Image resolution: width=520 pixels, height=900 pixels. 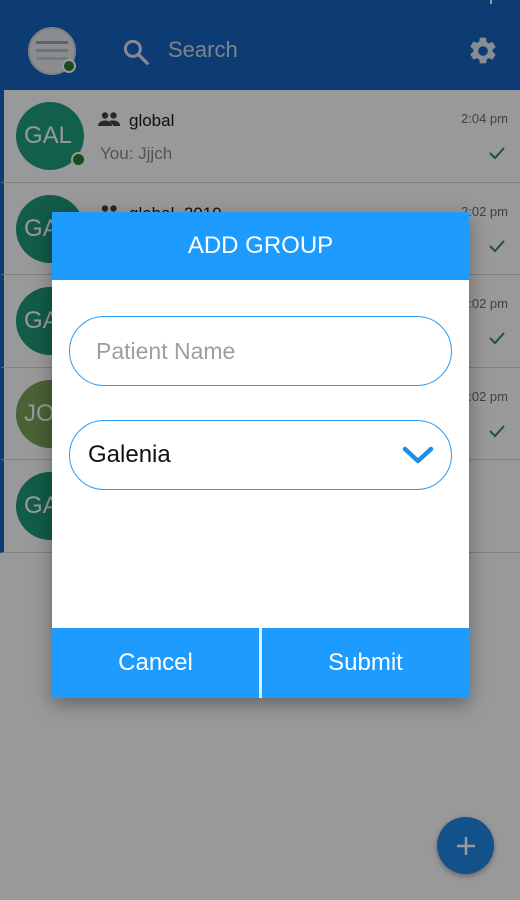 I want to click on button-divider, so click(x=260, y=663).